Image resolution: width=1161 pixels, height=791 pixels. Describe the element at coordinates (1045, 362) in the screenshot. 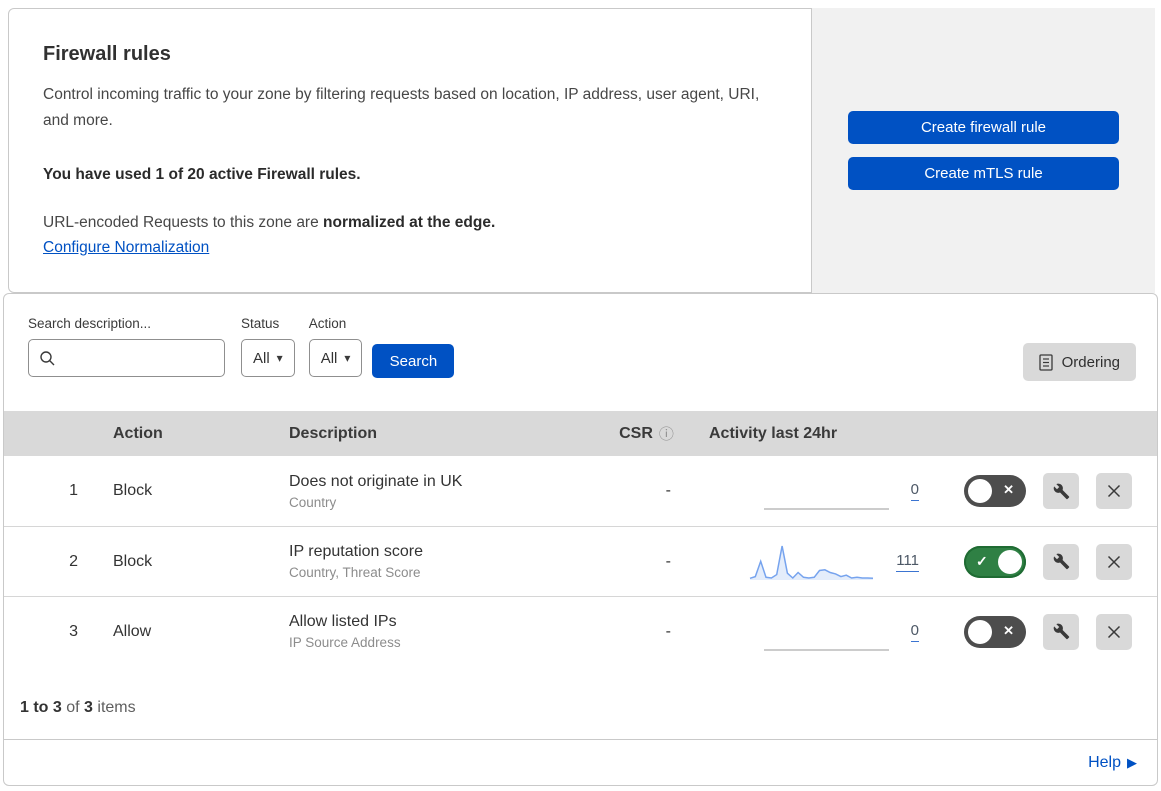

I see `ordered-list-icon` at that location.